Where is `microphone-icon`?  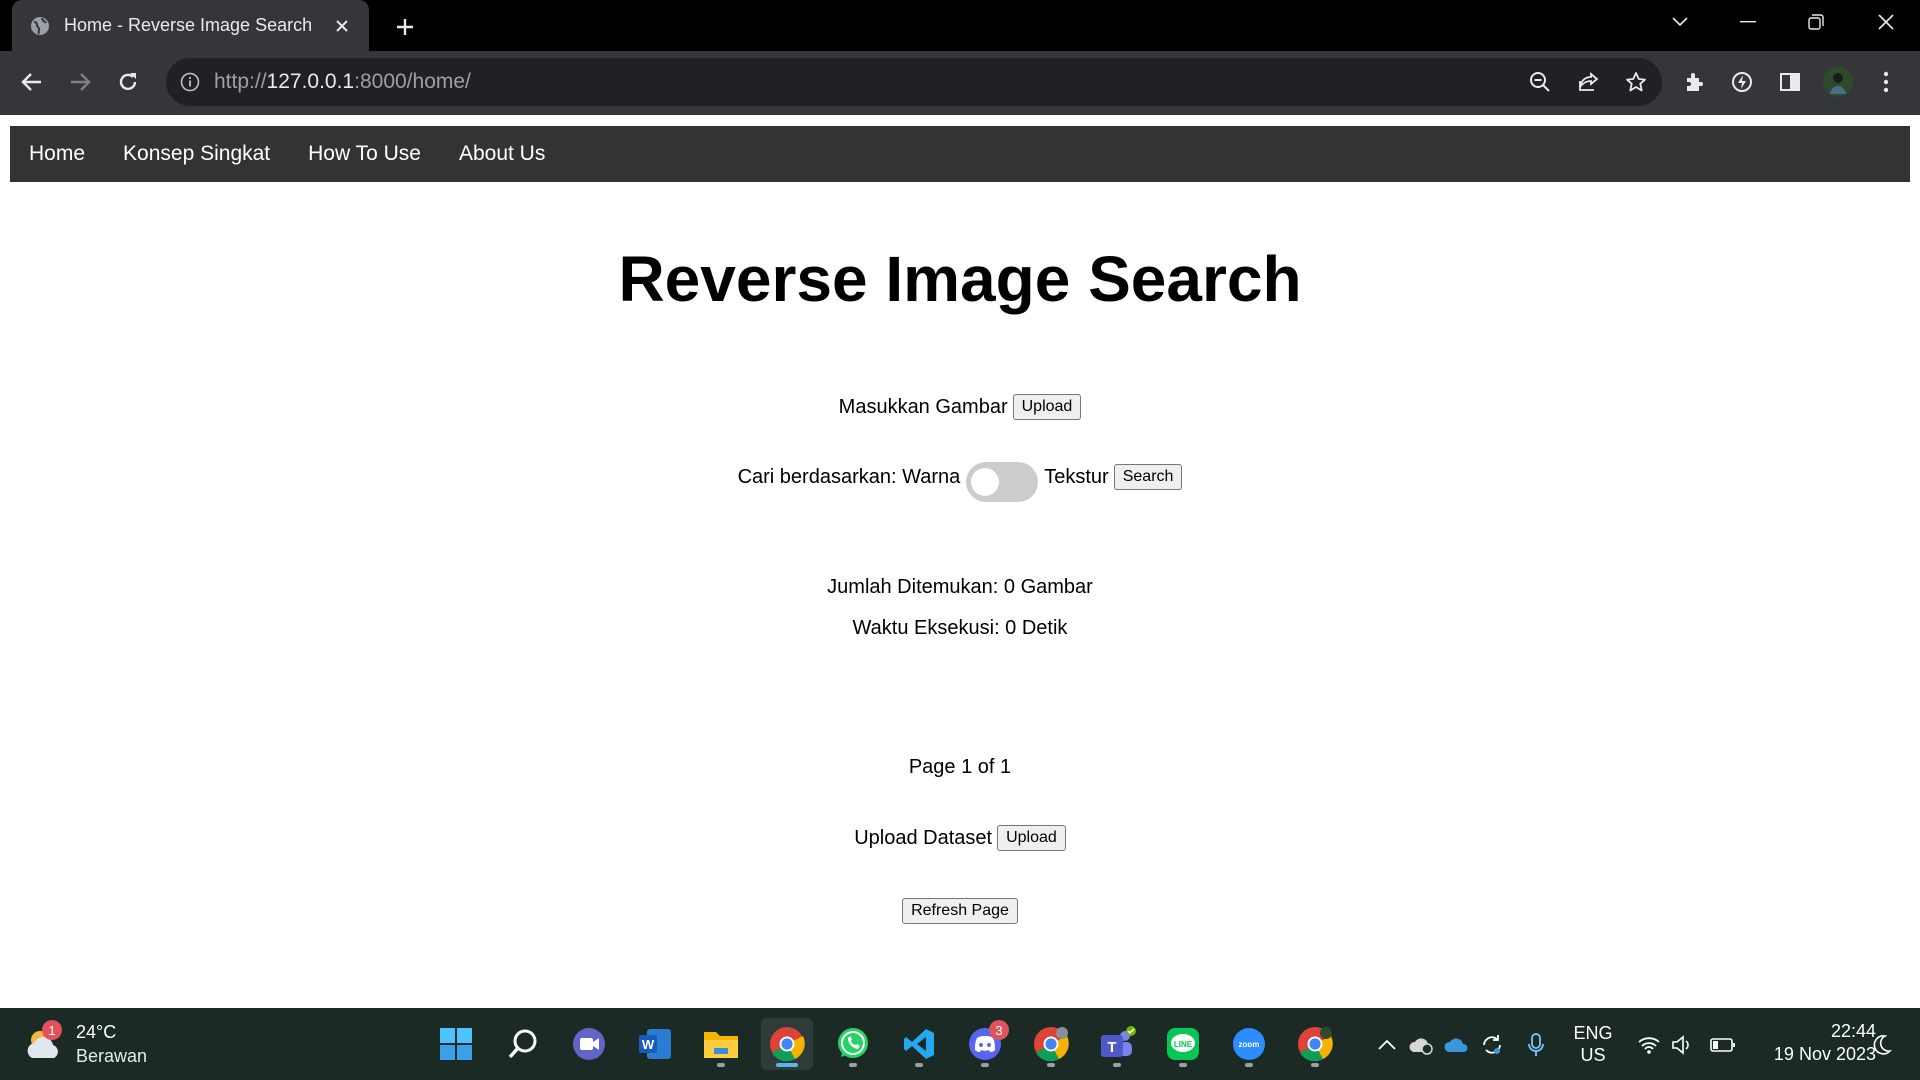
microphone-icon is located at coordinates (1536, 1045).